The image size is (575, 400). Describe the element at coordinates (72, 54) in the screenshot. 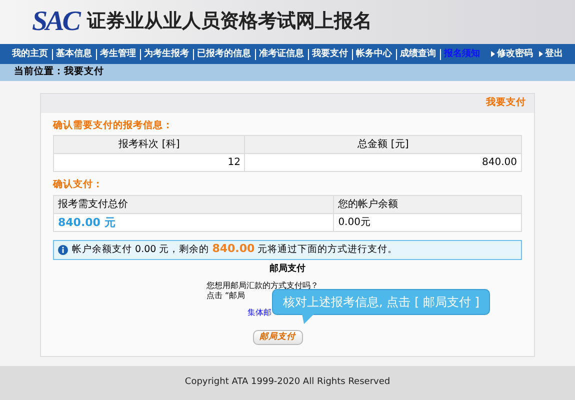

I see `nav-link: 基本信息` at that location.